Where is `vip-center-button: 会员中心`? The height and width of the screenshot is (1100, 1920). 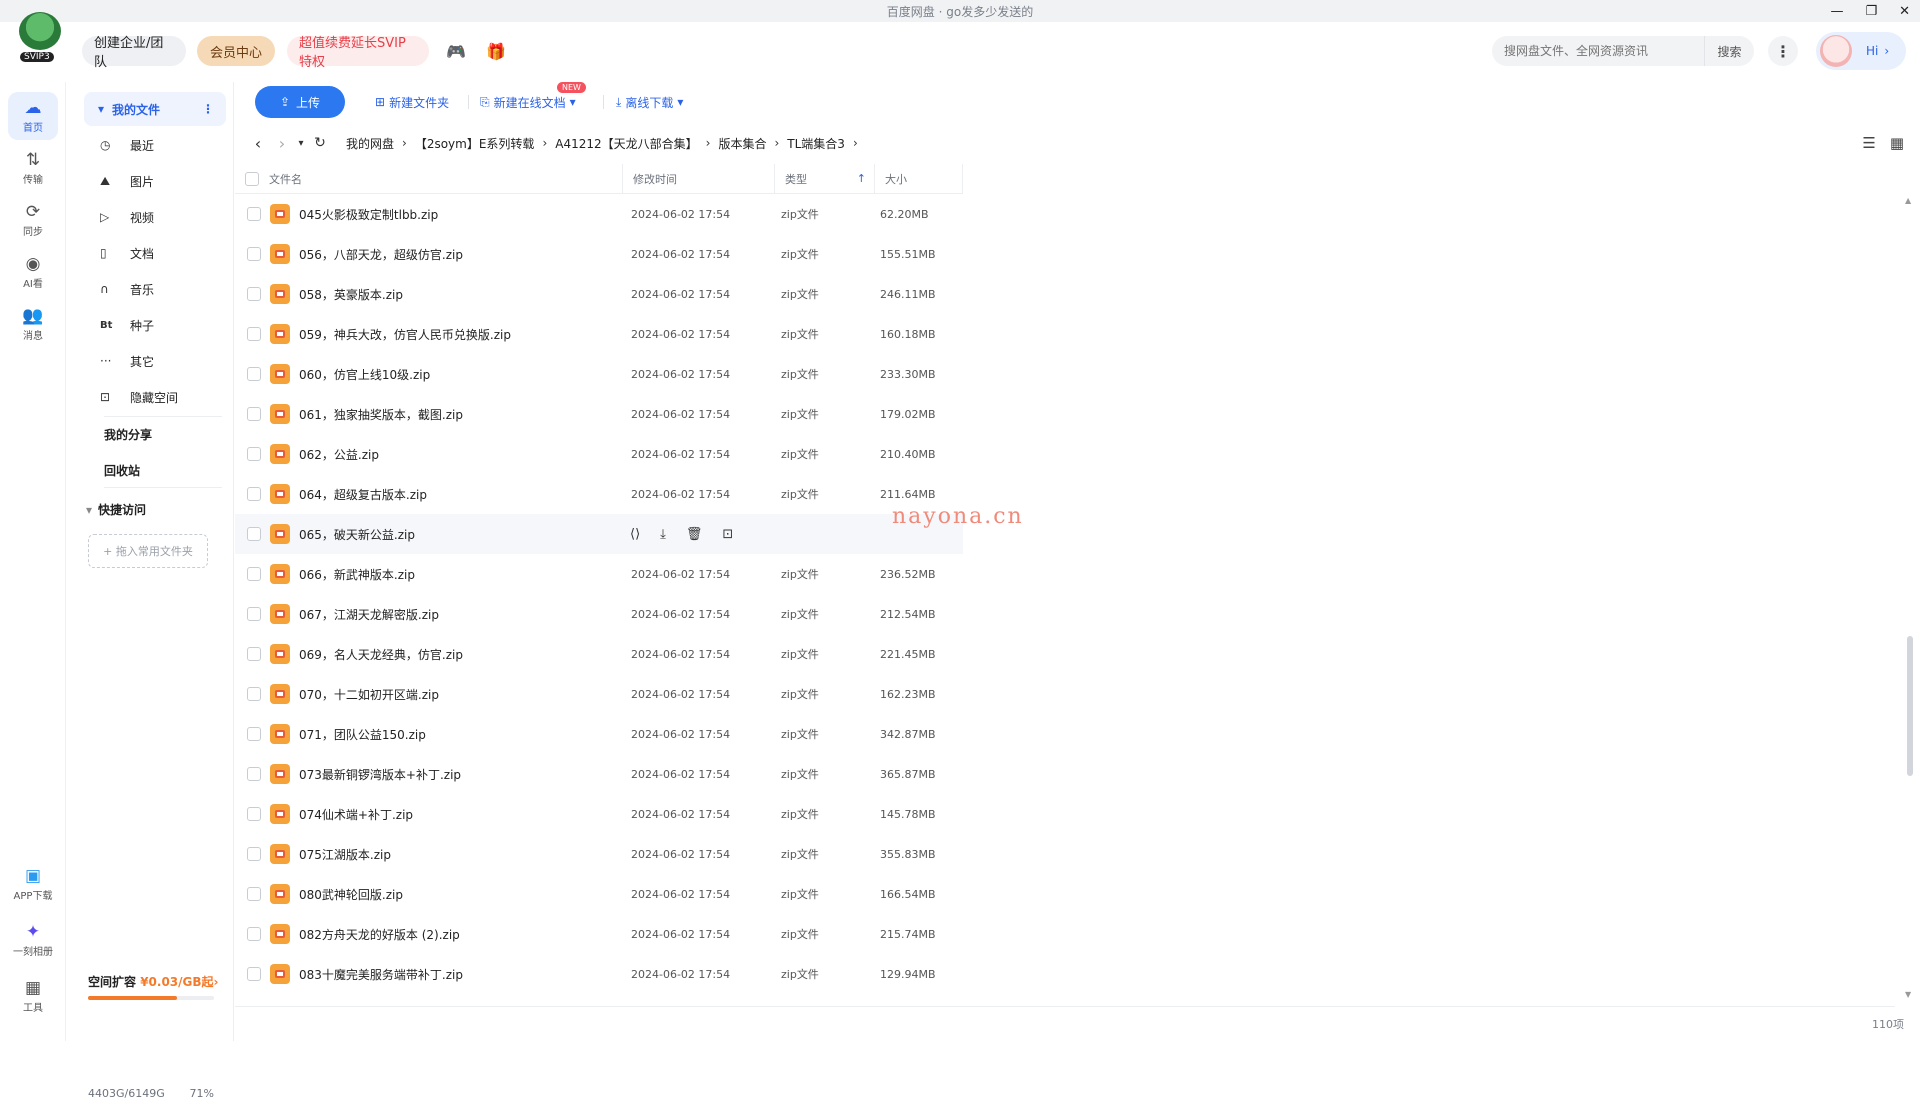 vip-center-button: 会员中心 is located at coordinates (236, 51).